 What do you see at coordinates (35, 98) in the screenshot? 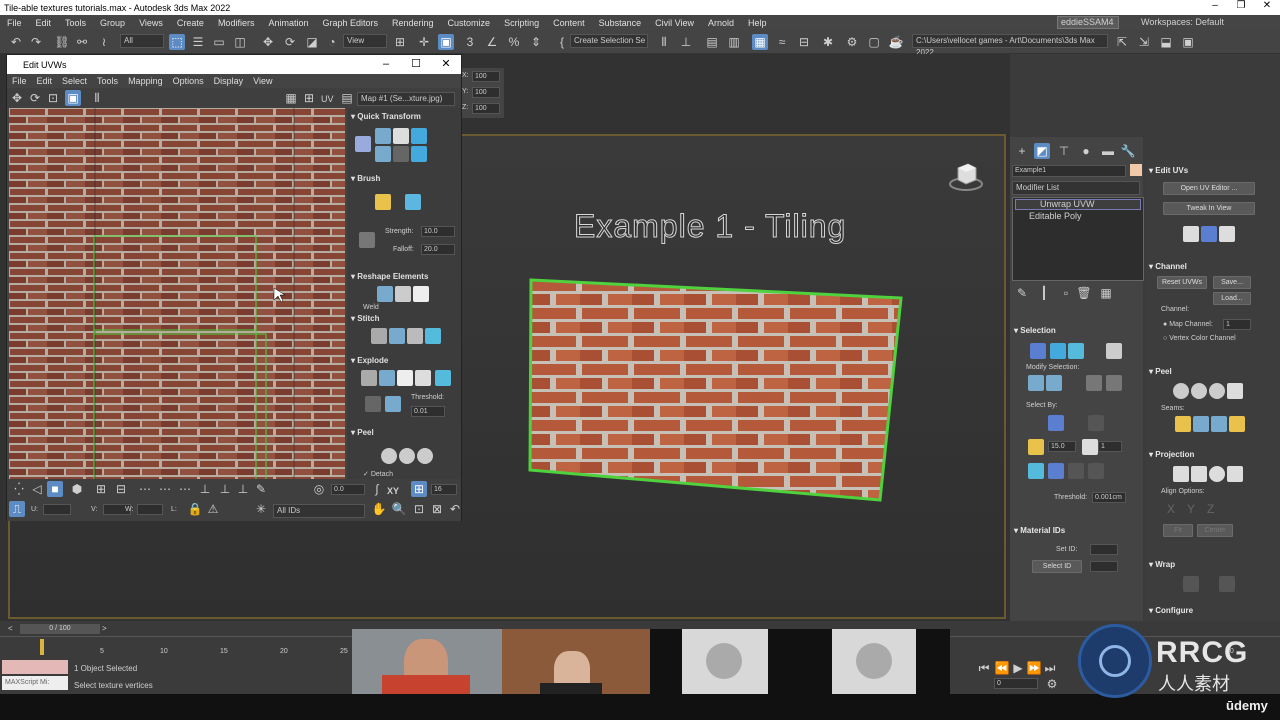
I see `uv-rotate-icon: ⟳` at bounding box center [35, 98].